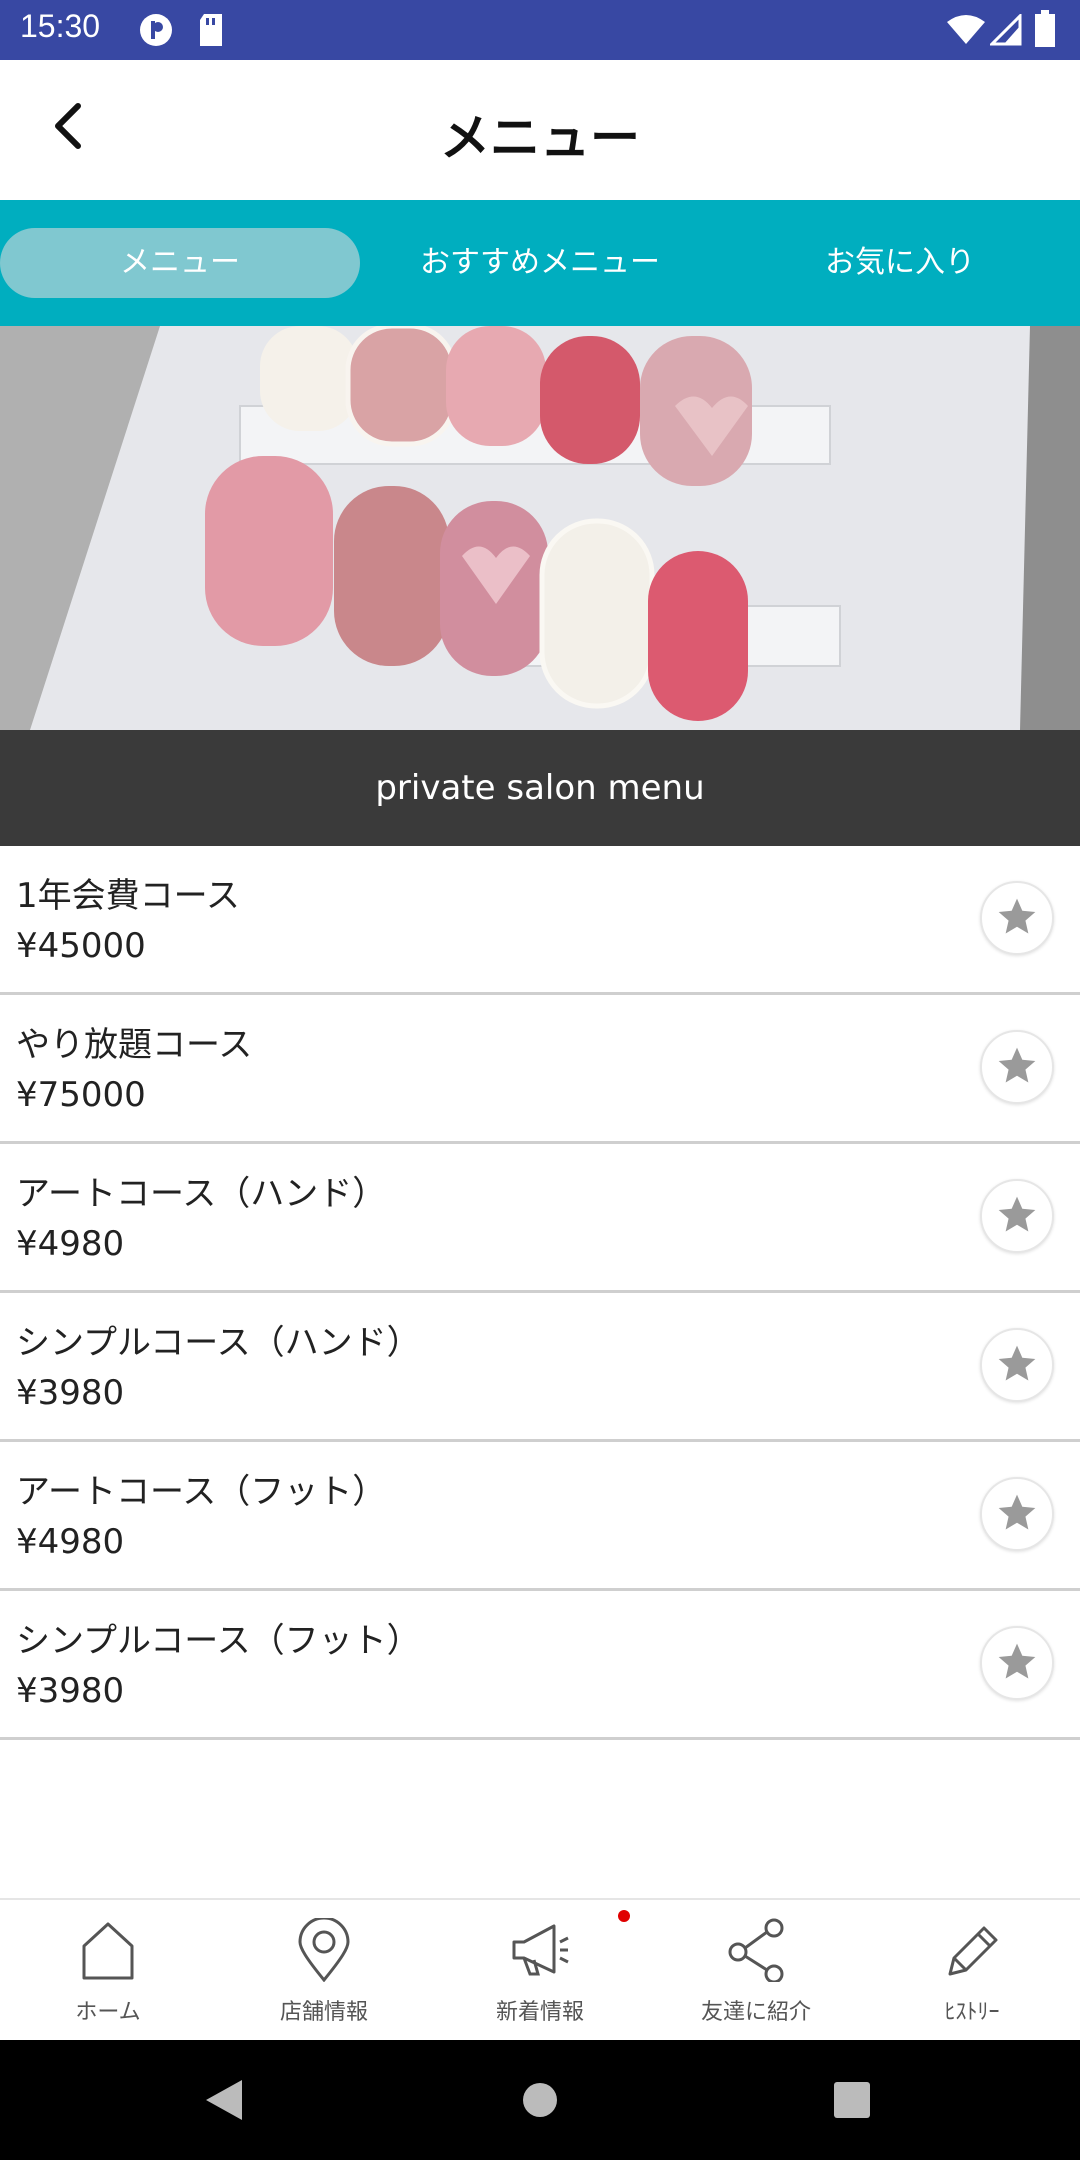 The width and height of the screenshot is (1080, 2164). Describe the element at coordinates (108, 2012) in the screenshot. I see `nav-label: ホーム` at that location.